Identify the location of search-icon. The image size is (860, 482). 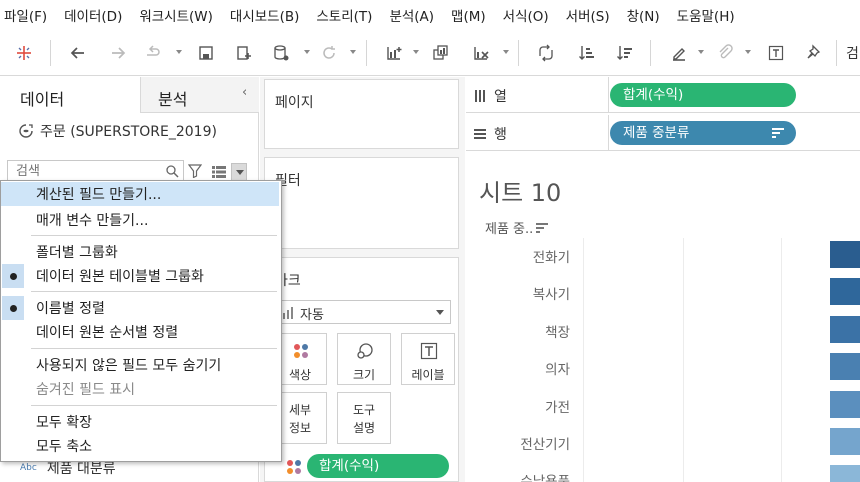
(172, 171).